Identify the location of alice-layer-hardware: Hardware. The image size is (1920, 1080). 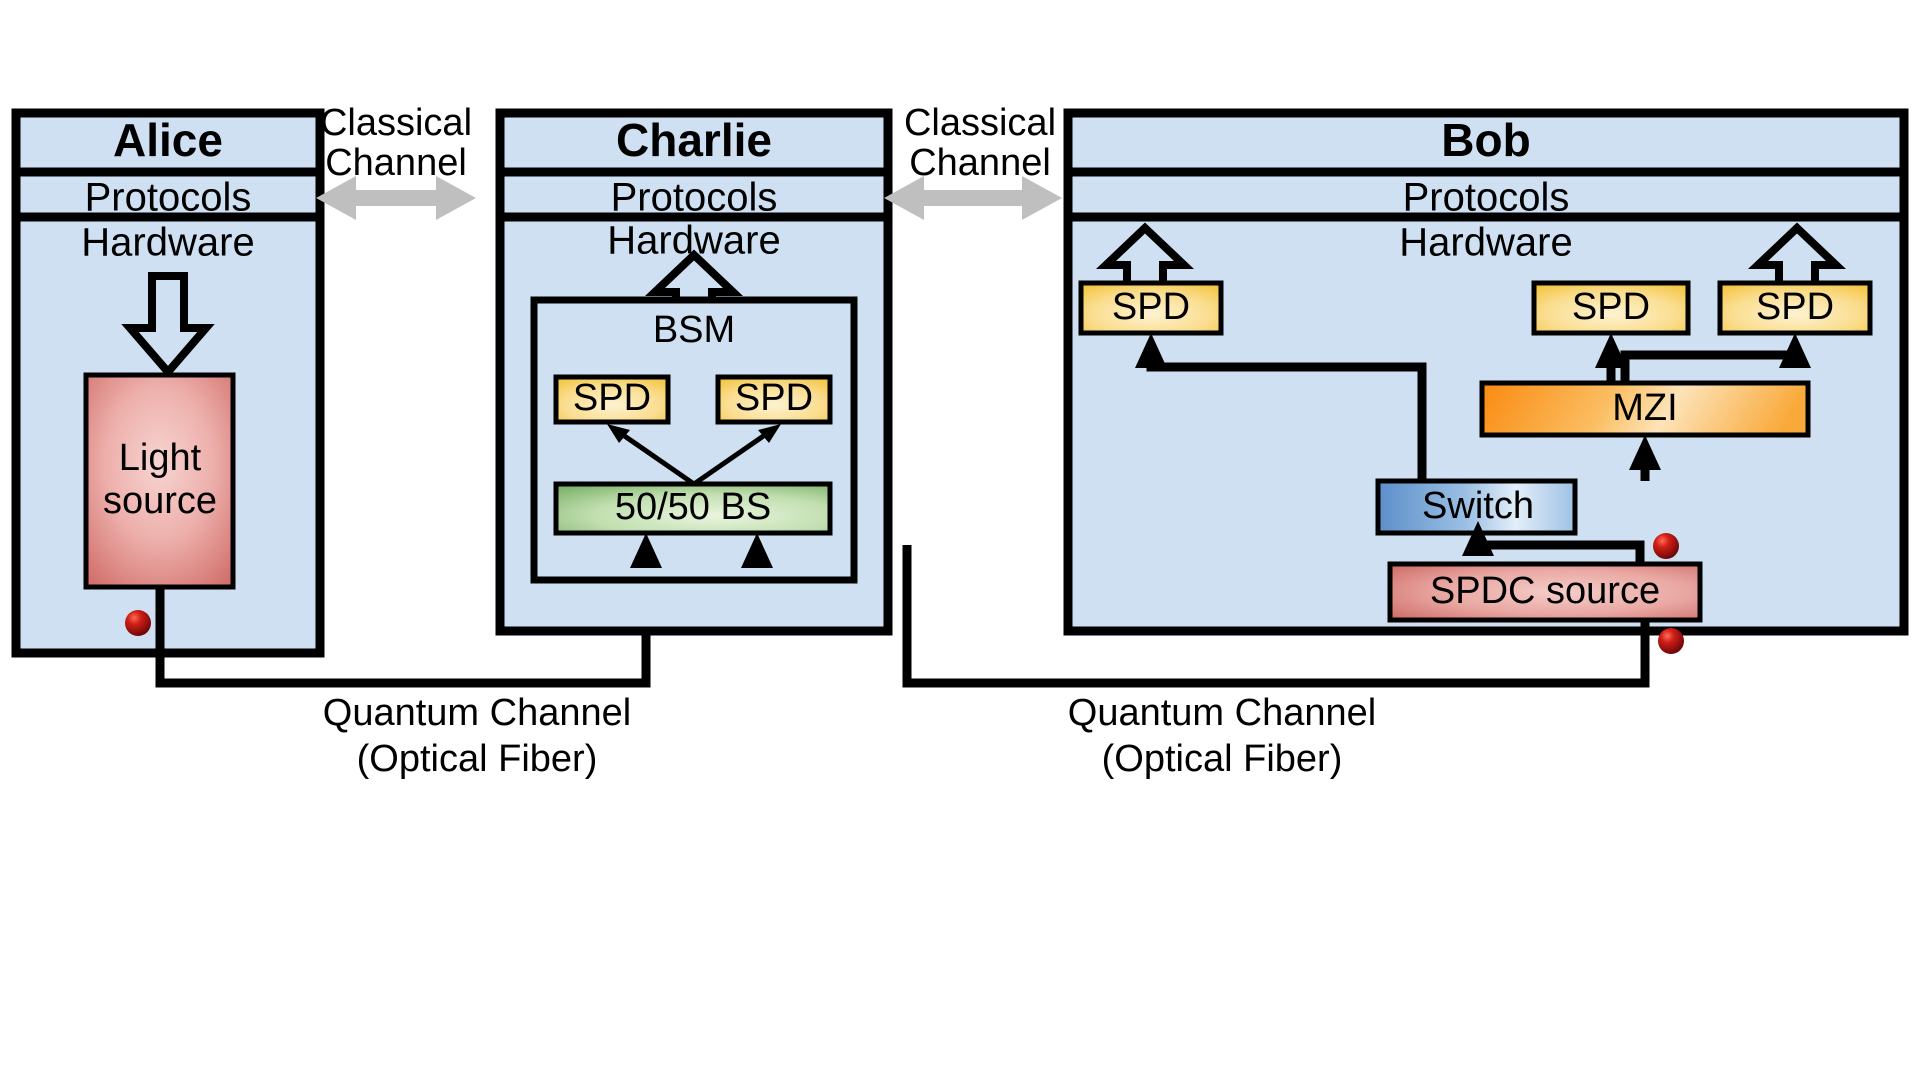
(167, 243).